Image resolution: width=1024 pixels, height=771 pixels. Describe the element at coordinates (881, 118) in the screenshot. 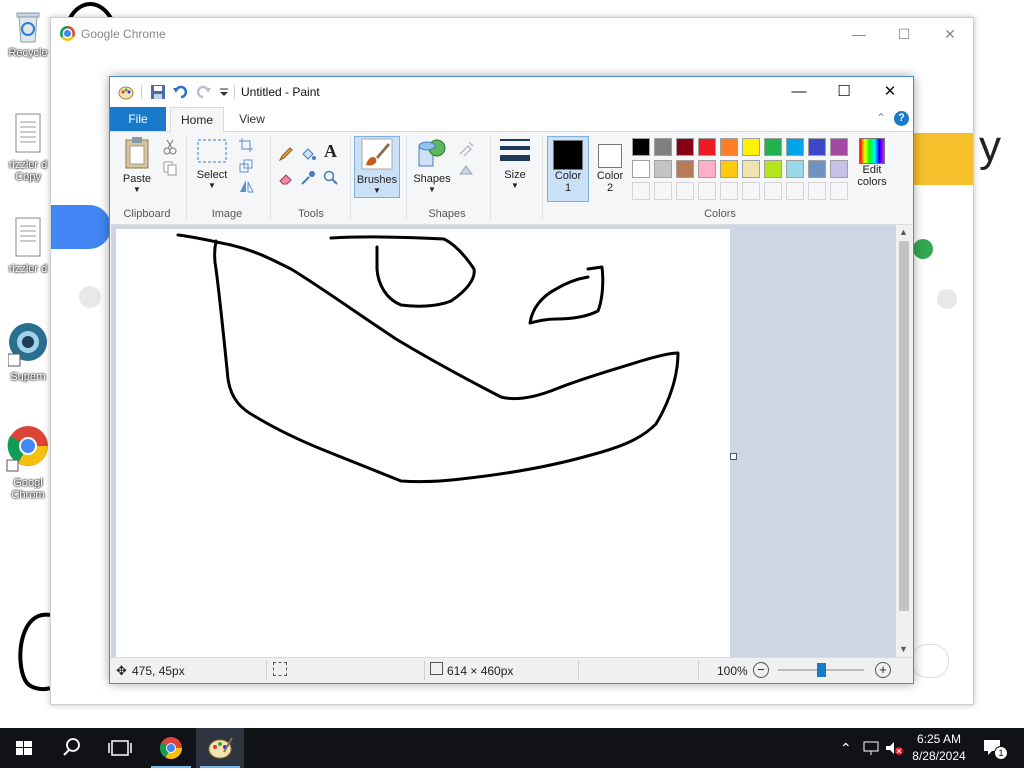

I see `collapse-ribbon-icon: ⌃` at that location.